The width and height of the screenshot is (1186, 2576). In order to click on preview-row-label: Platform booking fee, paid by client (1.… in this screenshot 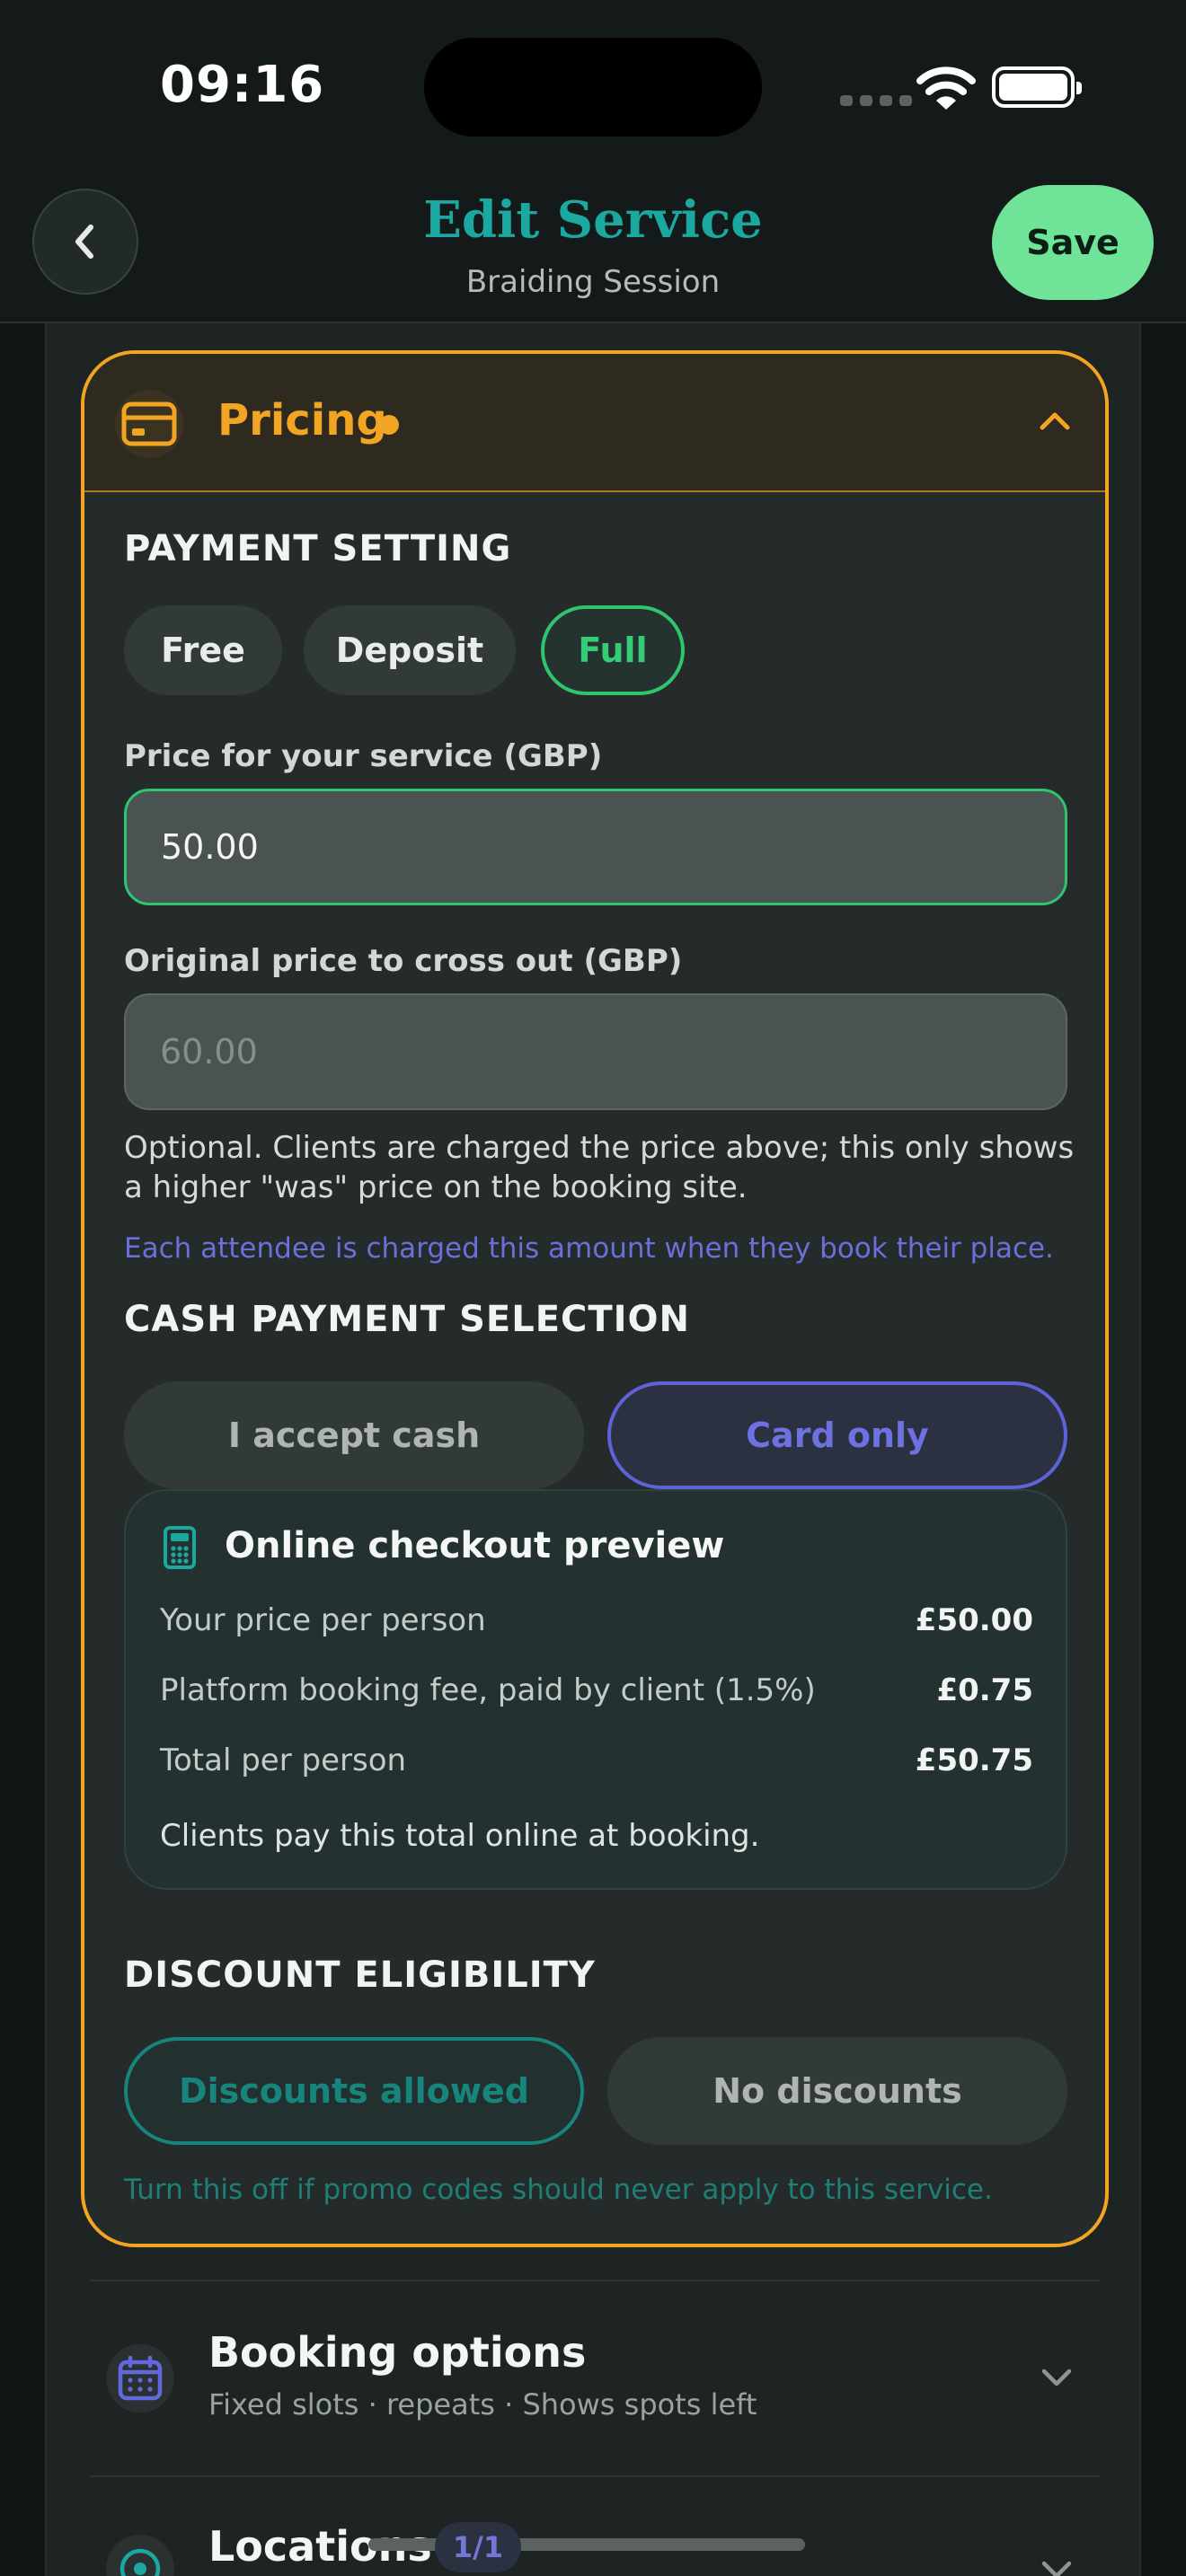, I will do `click(488, 1690)`.